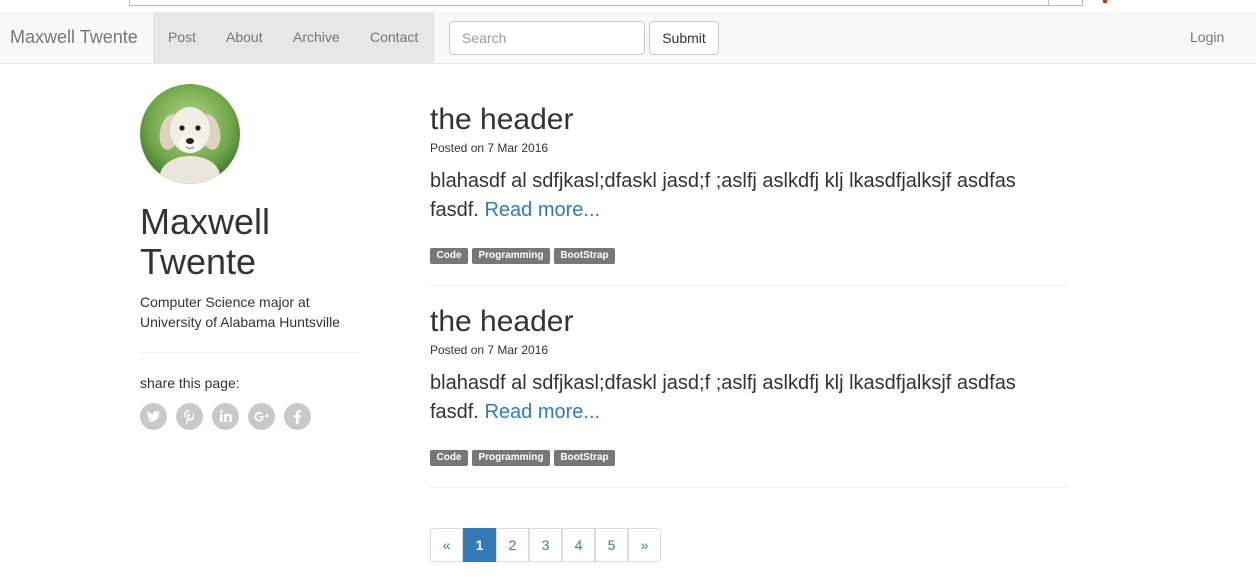 The height and width of the screenshot is (581, 1256). I want to click on login-link: Login, so click(1207, 37).